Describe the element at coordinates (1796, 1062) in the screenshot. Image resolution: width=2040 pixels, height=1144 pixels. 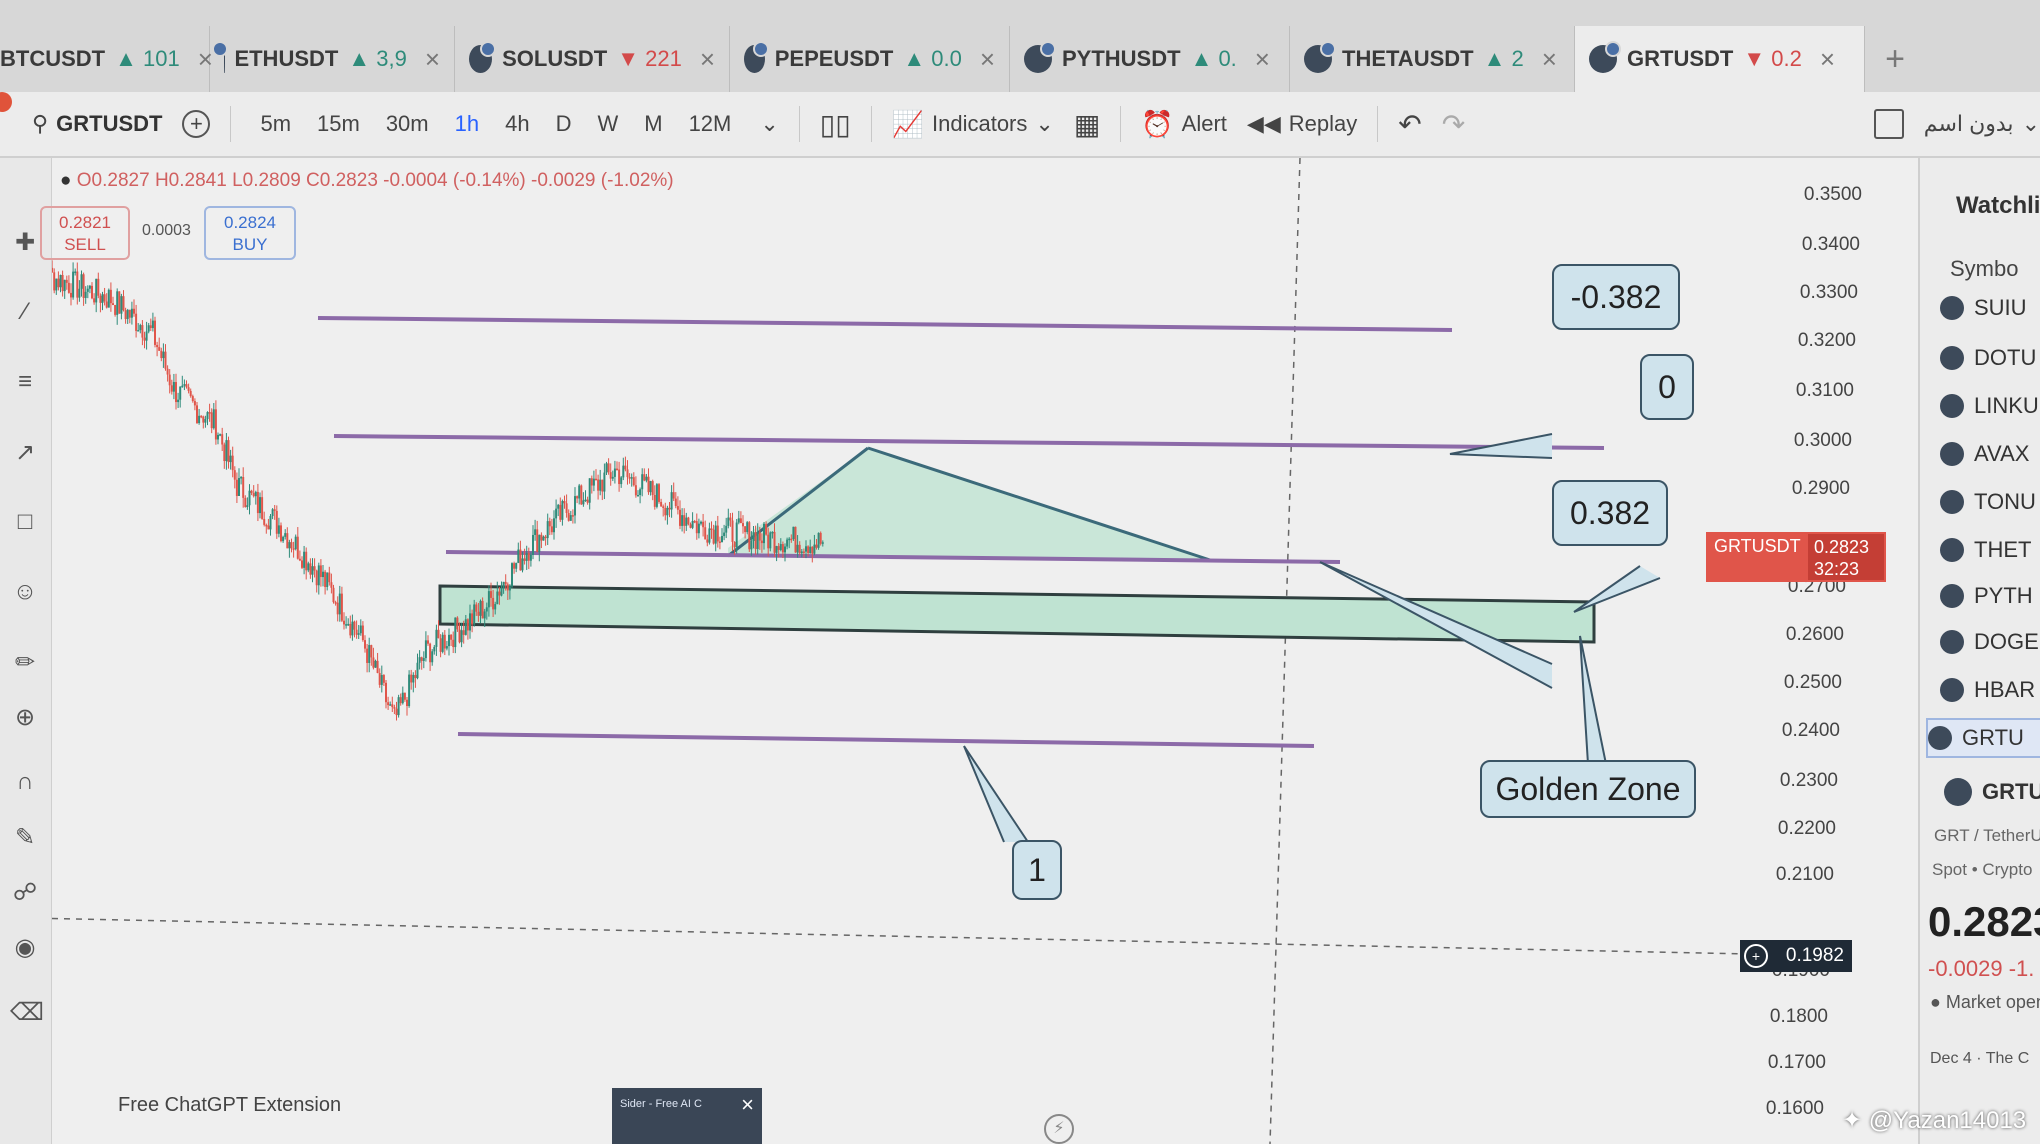
I see `price-axis-label: 0.1700` at that location.